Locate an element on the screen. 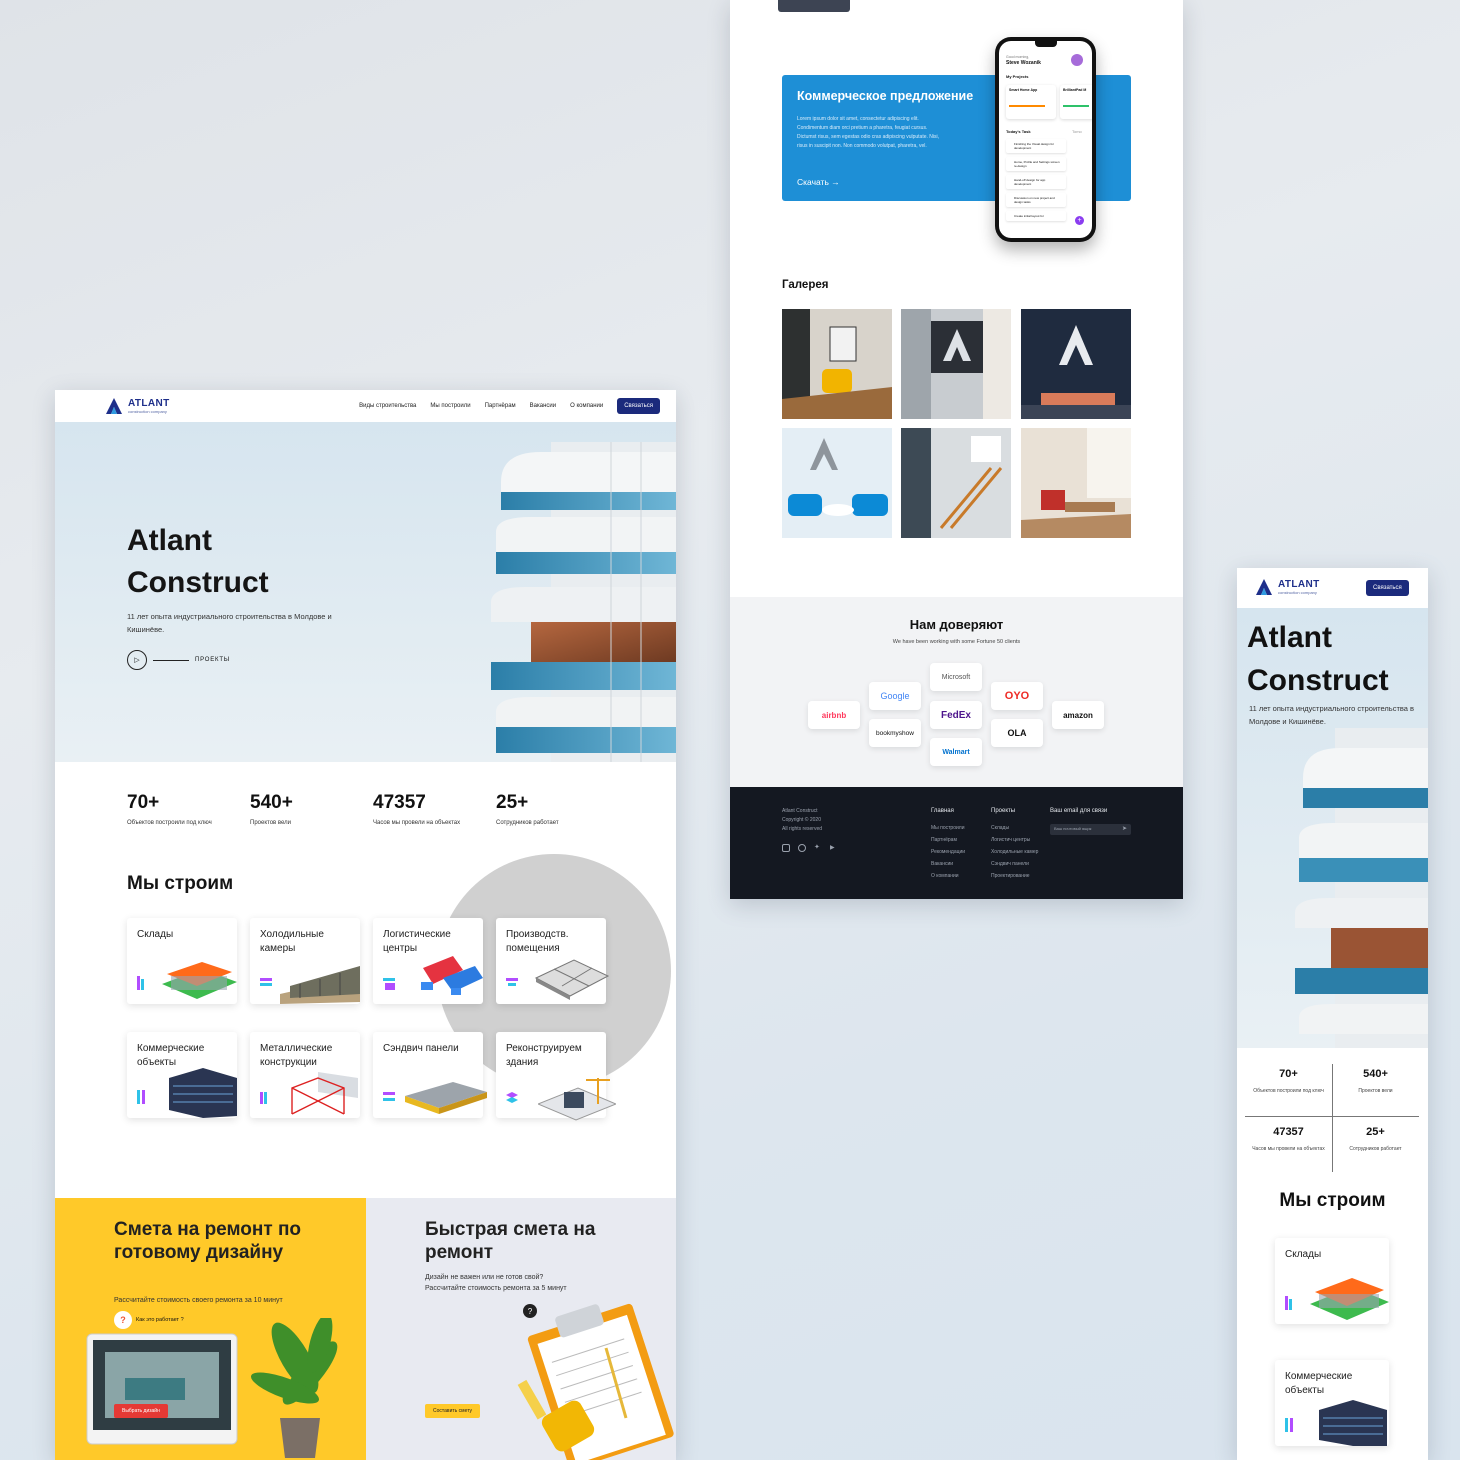 Image resolution: width=1460 pixels, height=1460 pixels. footer-link: Склады is located at coordinates (1000, 828).